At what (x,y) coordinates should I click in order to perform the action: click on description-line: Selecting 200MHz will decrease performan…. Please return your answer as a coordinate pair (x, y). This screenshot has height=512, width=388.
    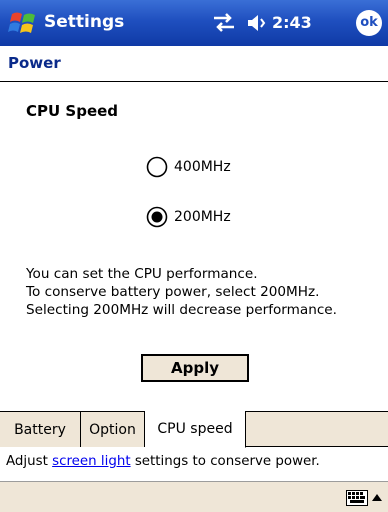
    Looking at the image, I should click on (181, 310).